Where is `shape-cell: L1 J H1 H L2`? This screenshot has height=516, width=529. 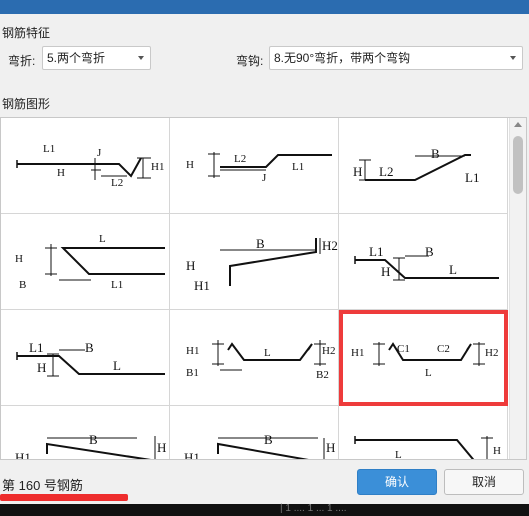 shape-cell: L1 J H1 H L2 is located at coordinates (85, 166).